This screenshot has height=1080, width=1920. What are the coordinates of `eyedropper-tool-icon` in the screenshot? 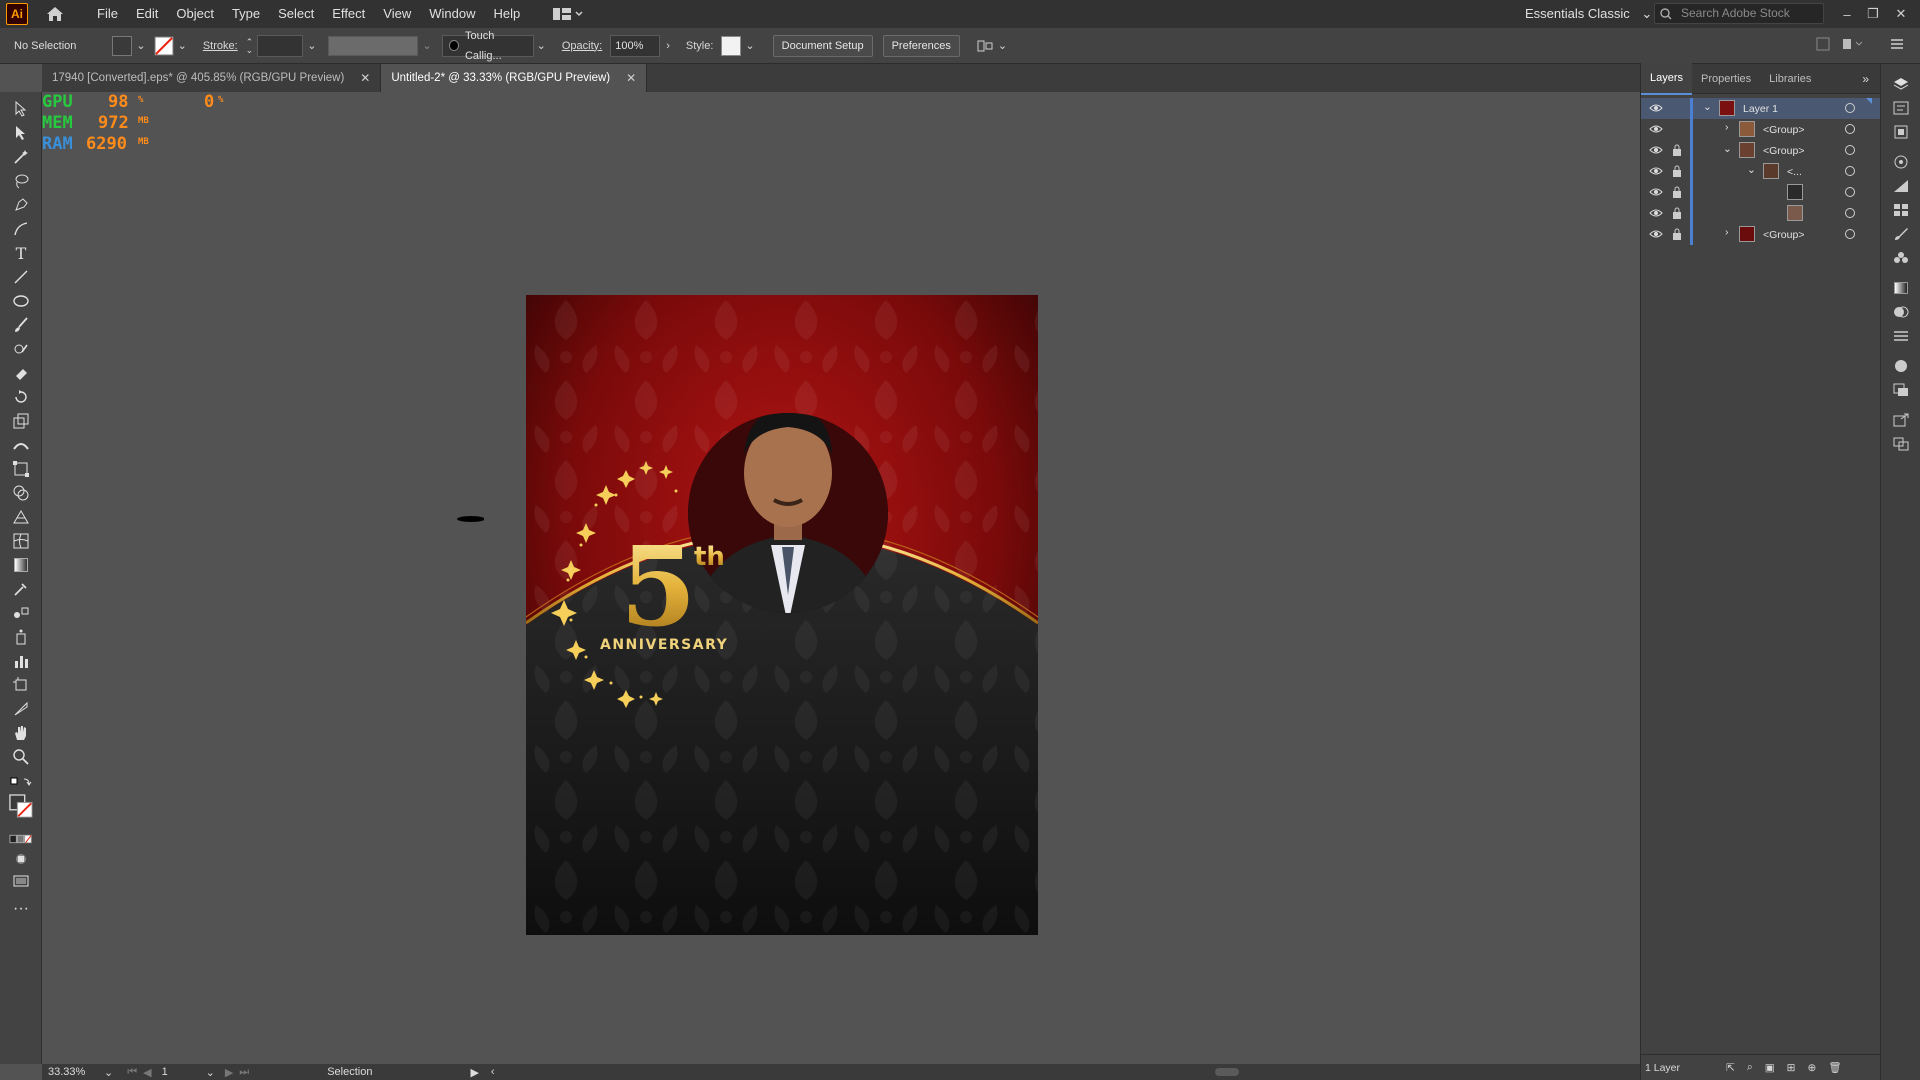 It's located at (21, 589).